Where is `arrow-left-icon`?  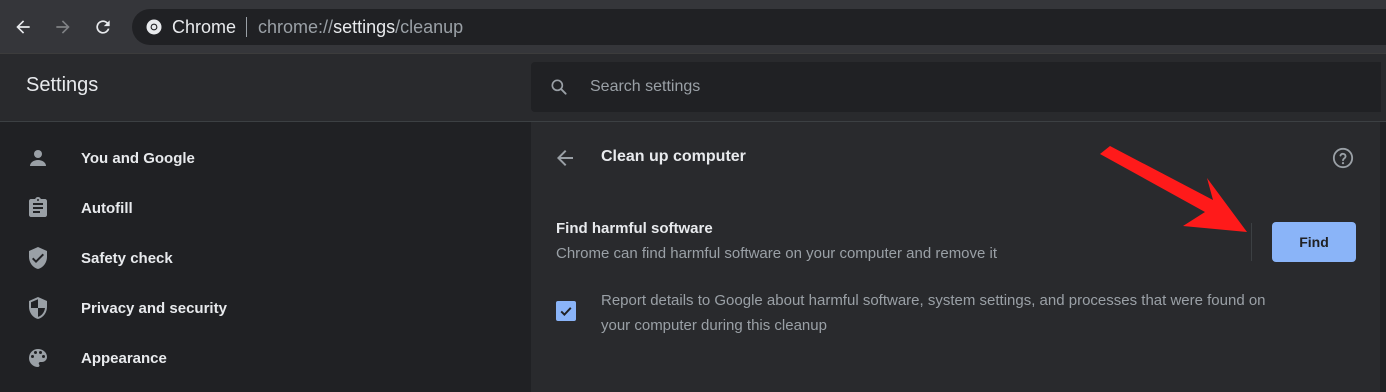
arrow-left-icon is located at coordinates (23, 27).